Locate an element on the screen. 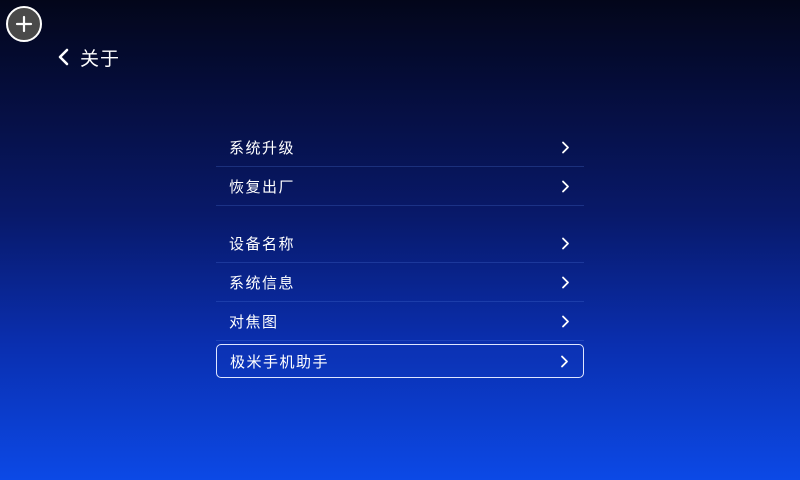 The image size is (800, 480). menu-item-label: 极米手机助手 is located at coordinates (280, 361).